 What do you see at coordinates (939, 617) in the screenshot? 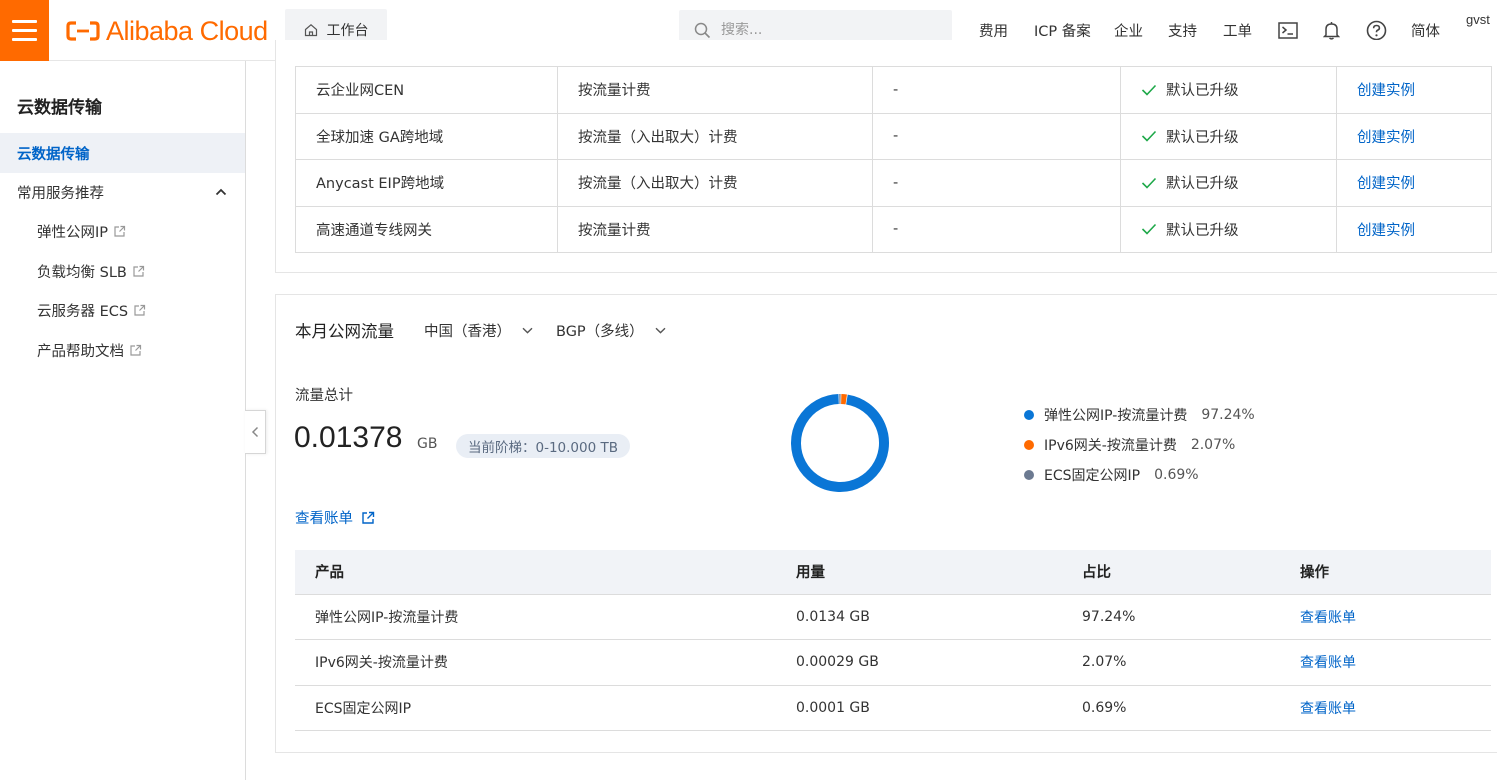
I see `usage-cell: 0.0134 GB` at bounding box center [939, 617].